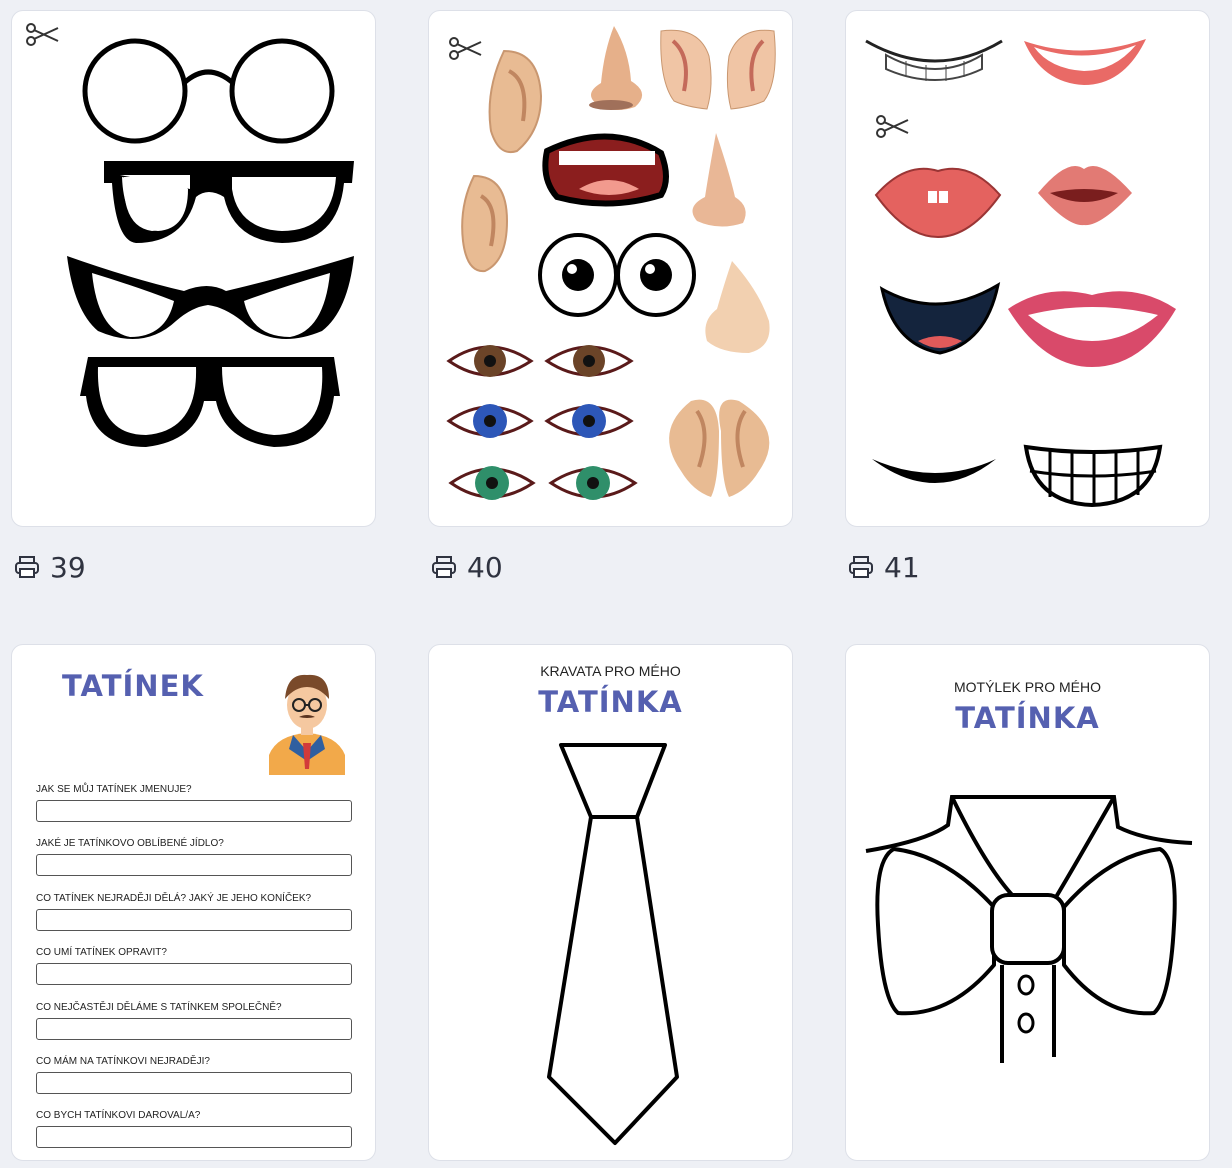 Image resolution: width=1232 pixels, height=1168 pixels. I want to click on bowtie-outline, so click(1029, 929).